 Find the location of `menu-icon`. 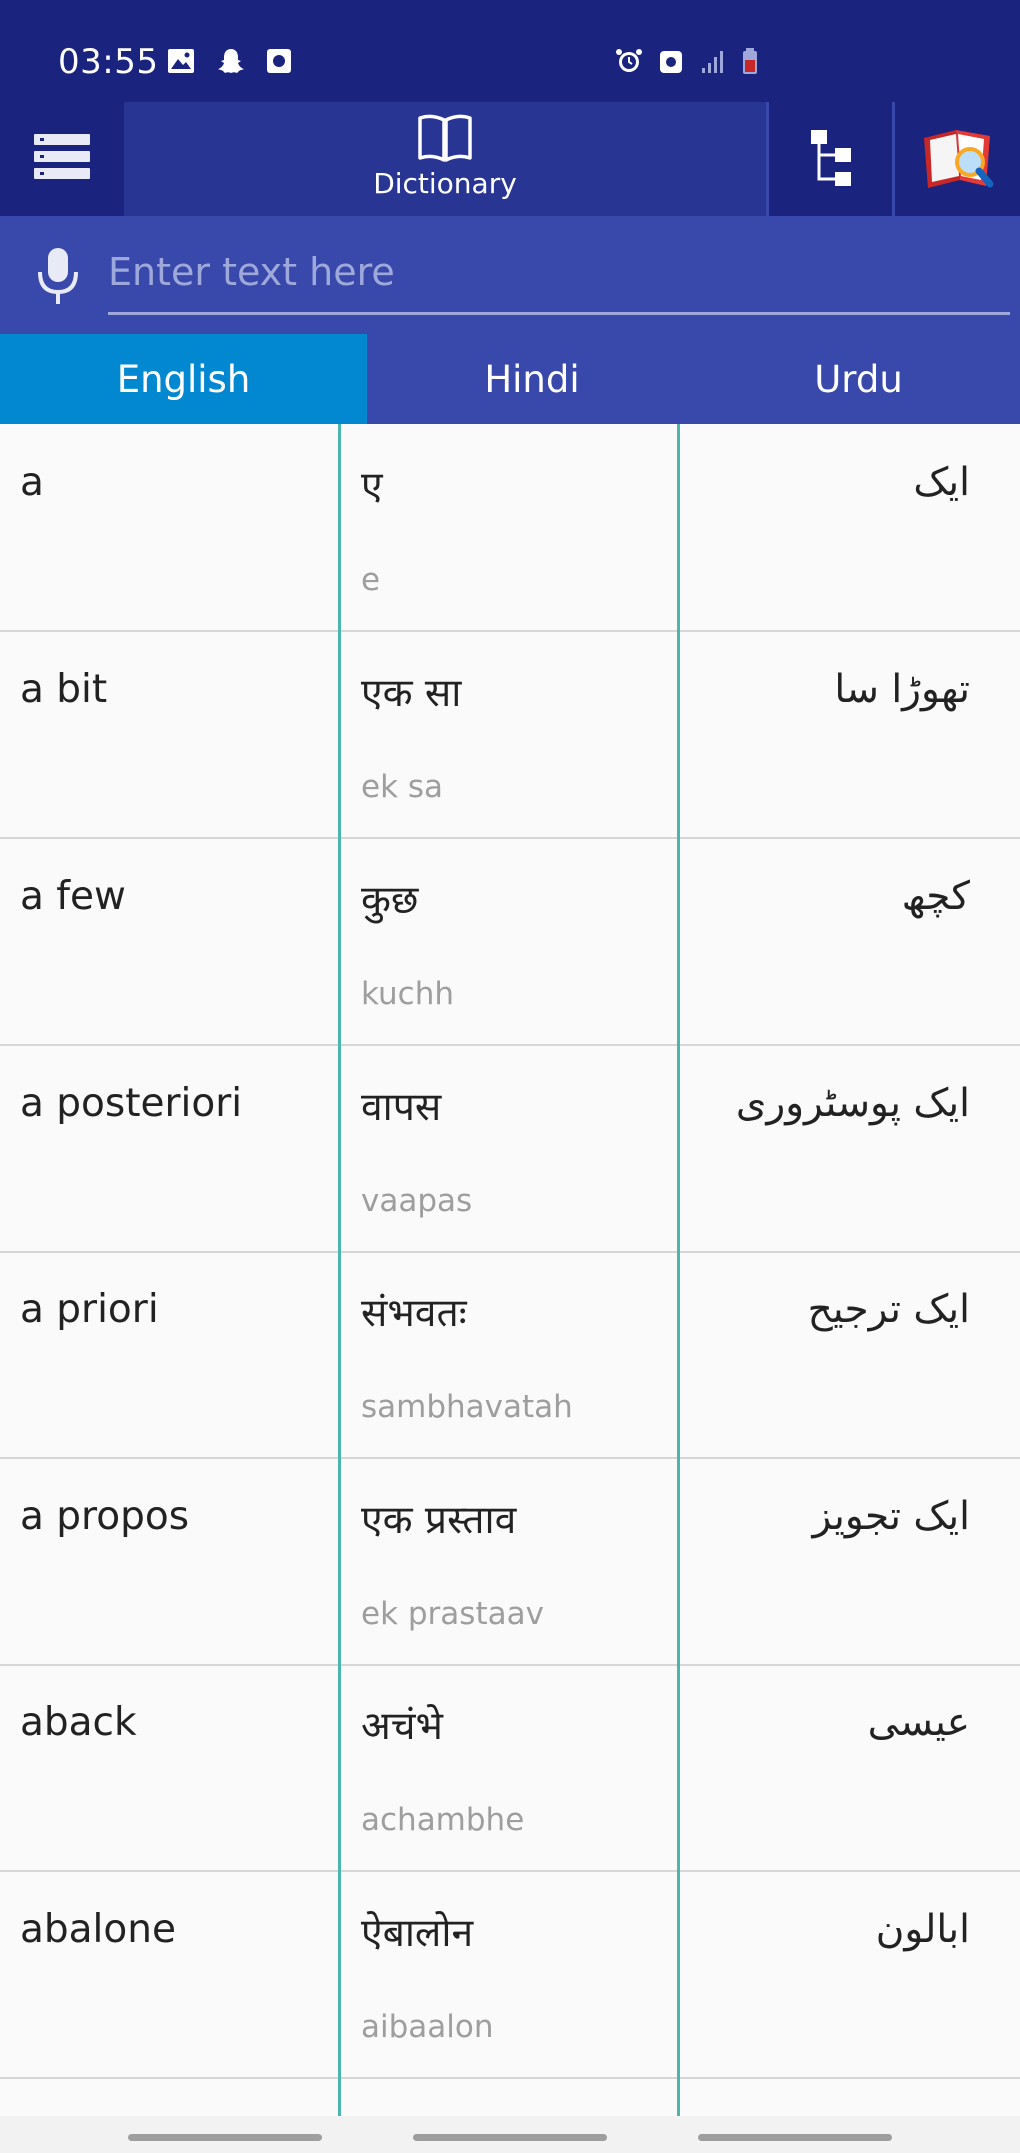

menu-icon is located at coordinates (62, 156).